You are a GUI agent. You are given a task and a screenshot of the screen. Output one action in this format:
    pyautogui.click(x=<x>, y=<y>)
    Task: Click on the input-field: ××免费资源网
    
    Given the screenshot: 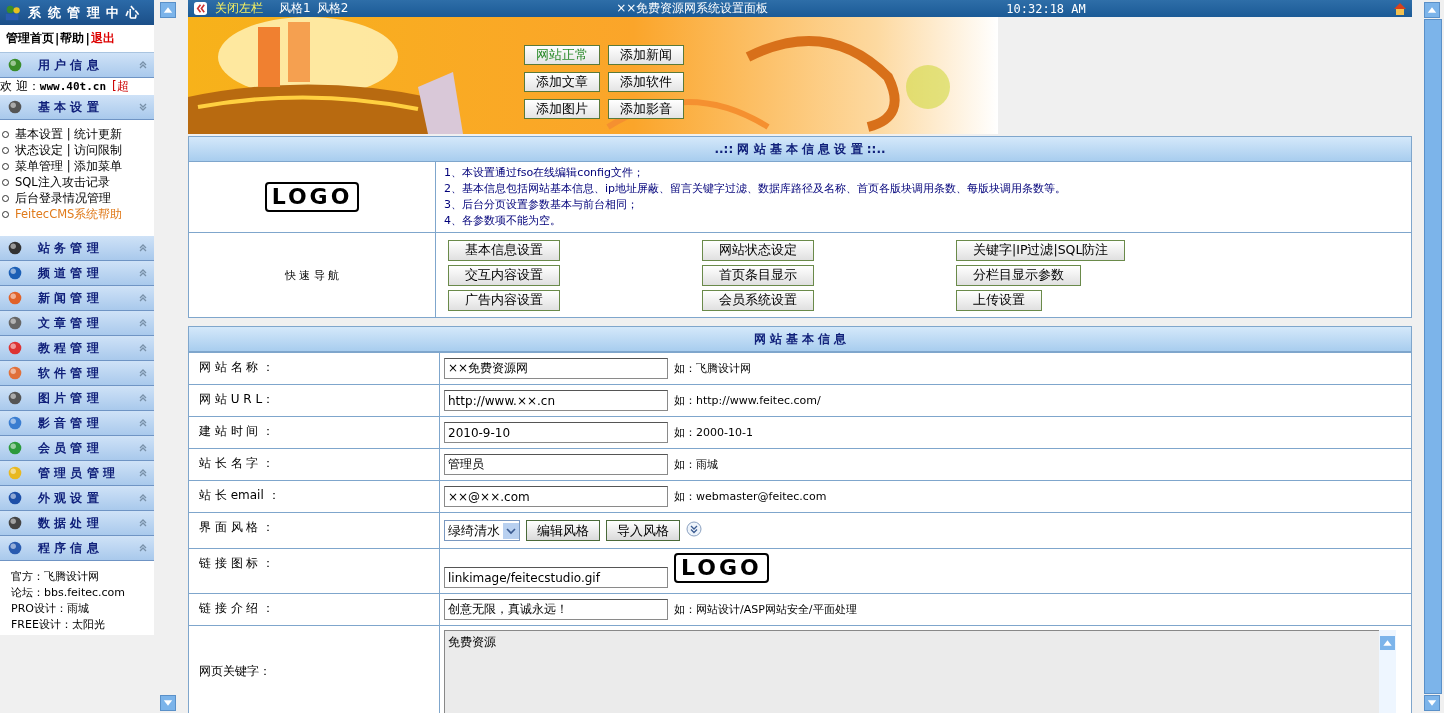 What is the action you would take?
    pyautogui.click(x=556, y=368)
    